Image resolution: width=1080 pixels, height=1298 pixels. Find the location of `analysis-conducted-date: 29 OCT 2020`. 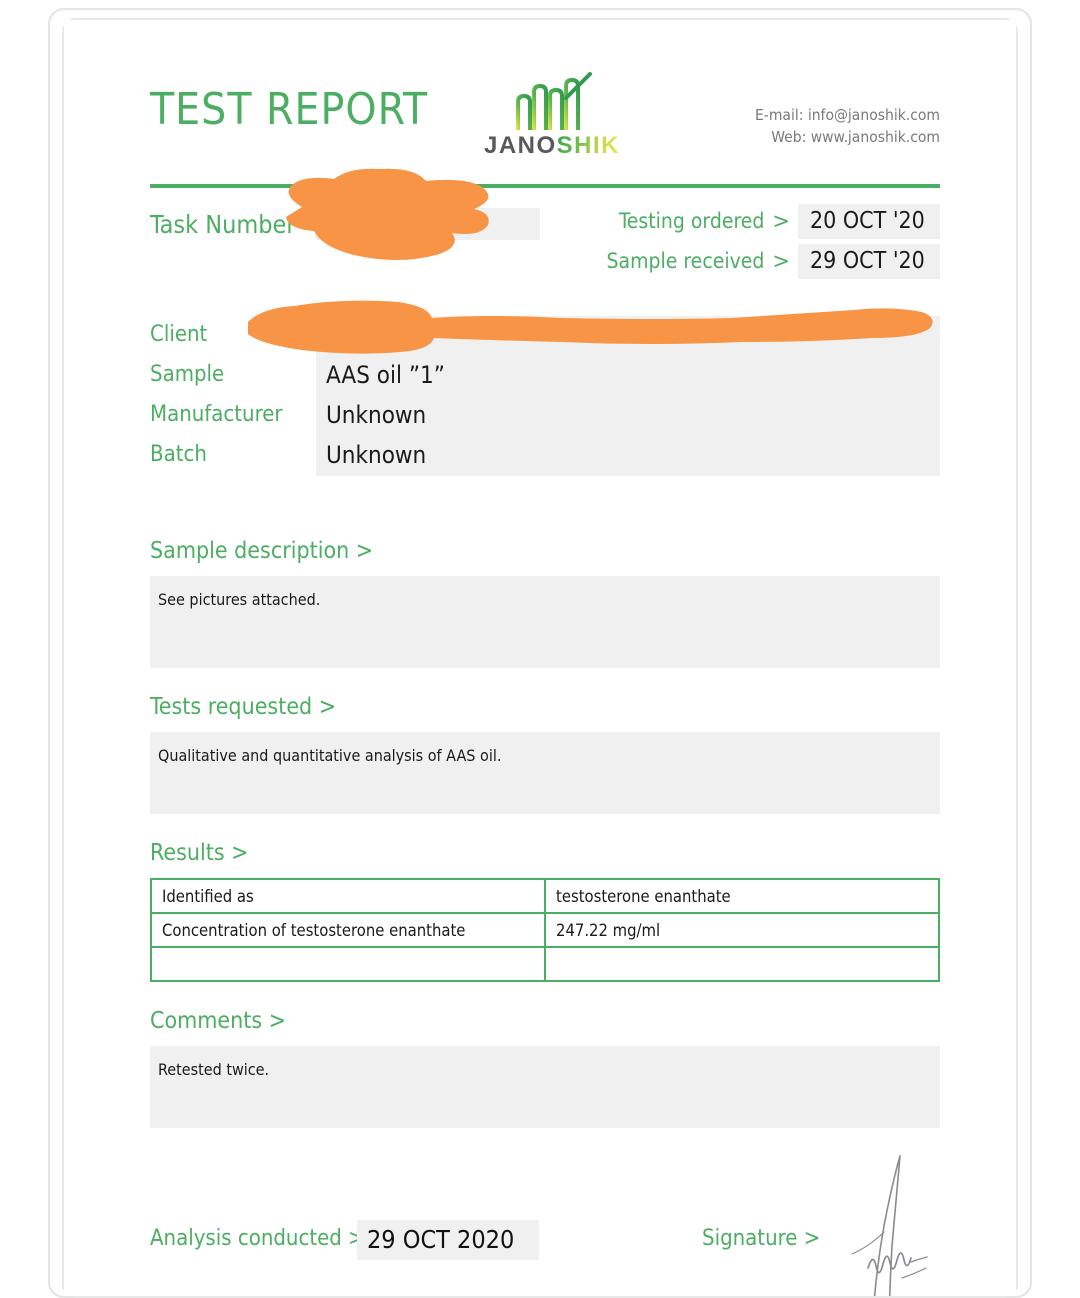

analysis-conducted-date: 29 OCT 2020 is located at coordinates (448, 1240).